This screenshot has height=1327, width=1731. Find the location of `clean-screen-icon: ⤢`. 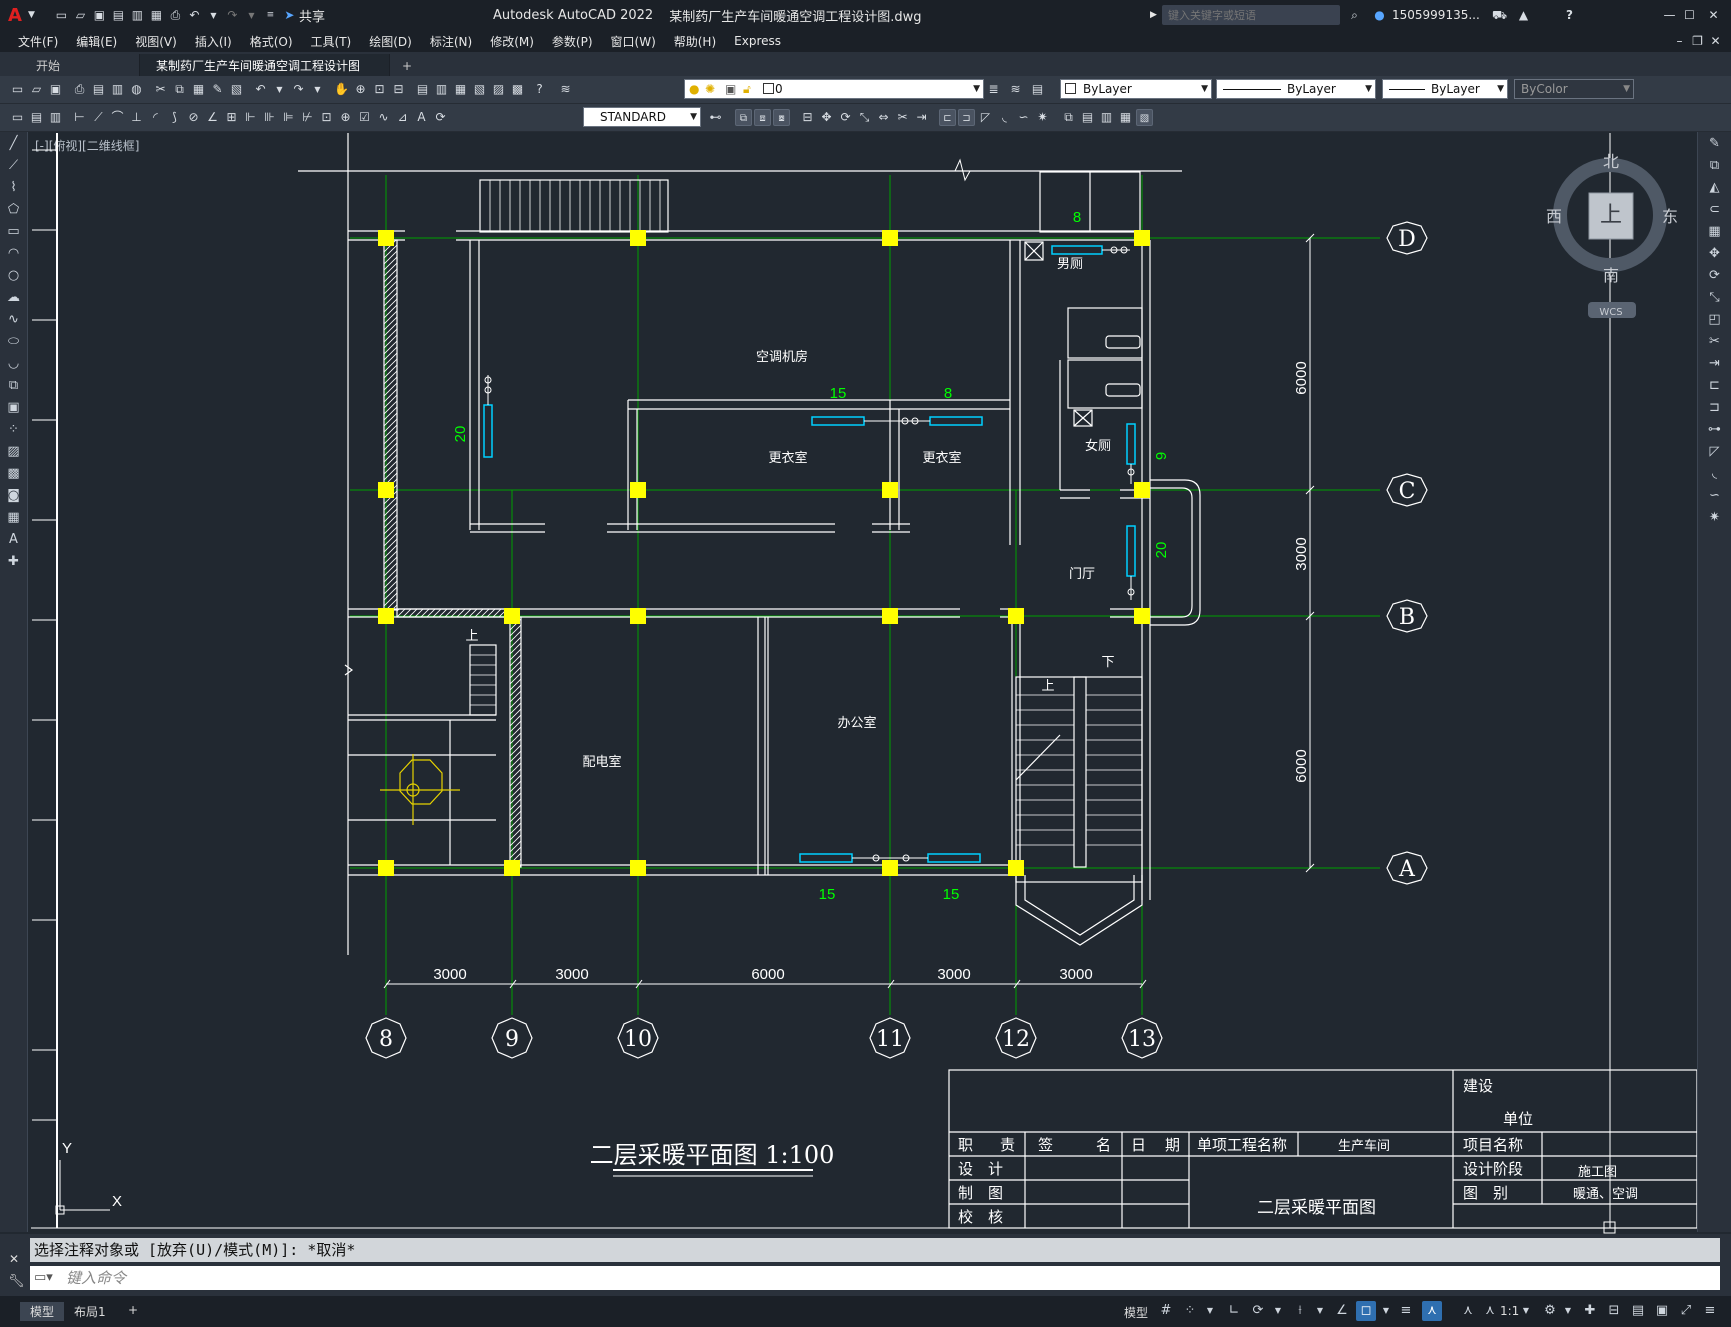

clean-screen-icon: ⤢ is located at coordinates (1686, 1311).